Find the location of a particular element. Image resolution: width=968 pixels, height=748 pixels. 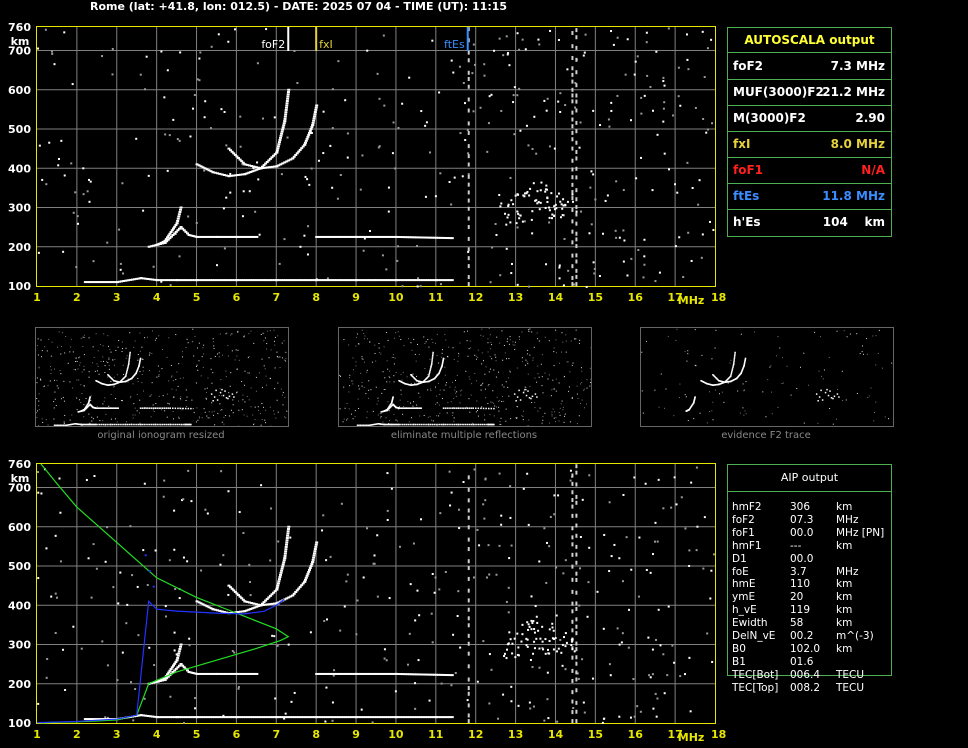

y-tick-label: 200 is located at coordinates (19, 684).